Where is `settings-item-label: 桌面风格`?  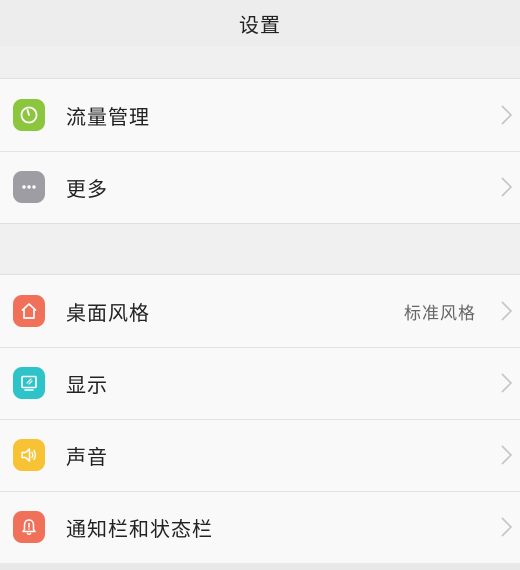 settings-item-label: 桌面风格 is located at coordinates (108, 312).